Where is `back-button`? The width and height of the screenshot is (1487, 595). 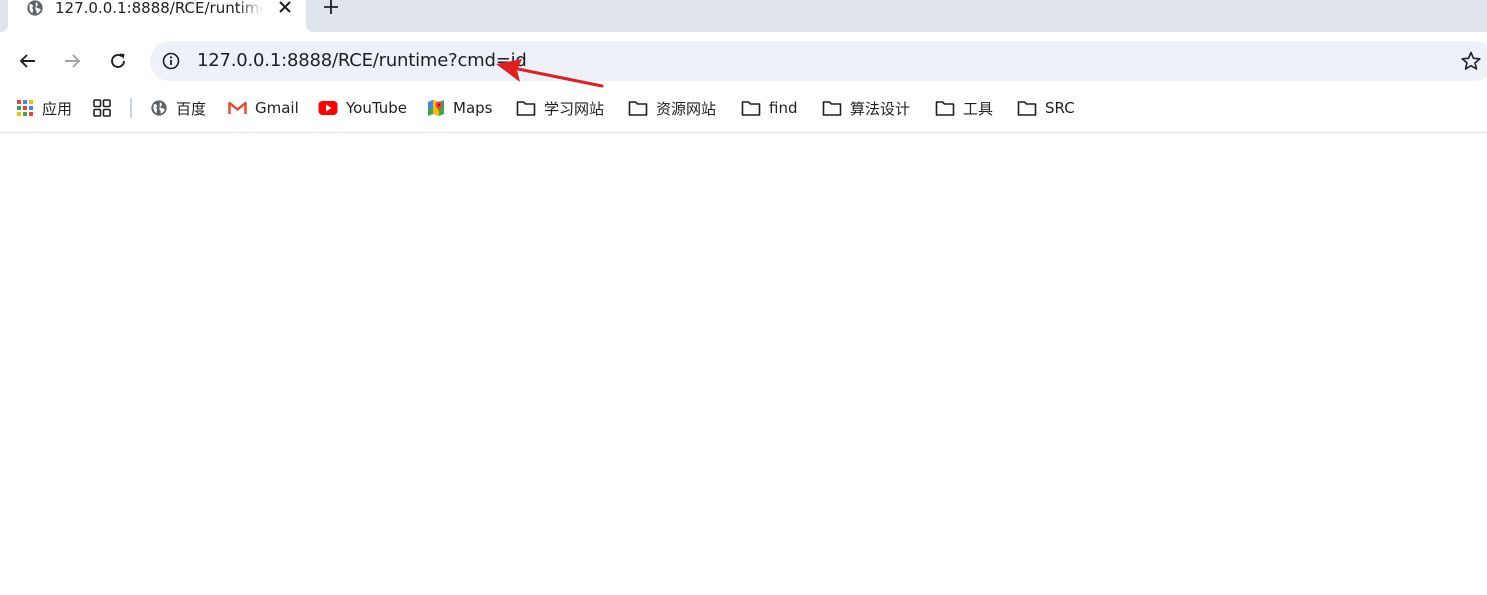
back-button is located at coordinates (28, 61).